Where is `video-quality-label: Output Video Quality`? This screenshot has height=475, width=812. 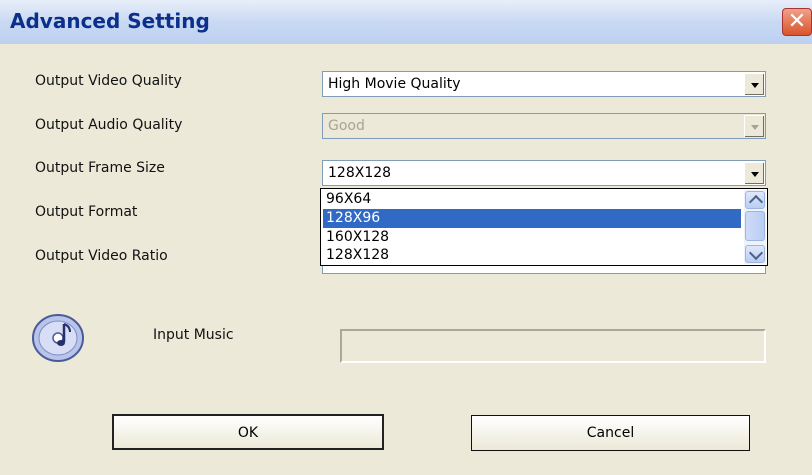 video-quality-label: Output Video Quality is located at coordinates (108, 81).